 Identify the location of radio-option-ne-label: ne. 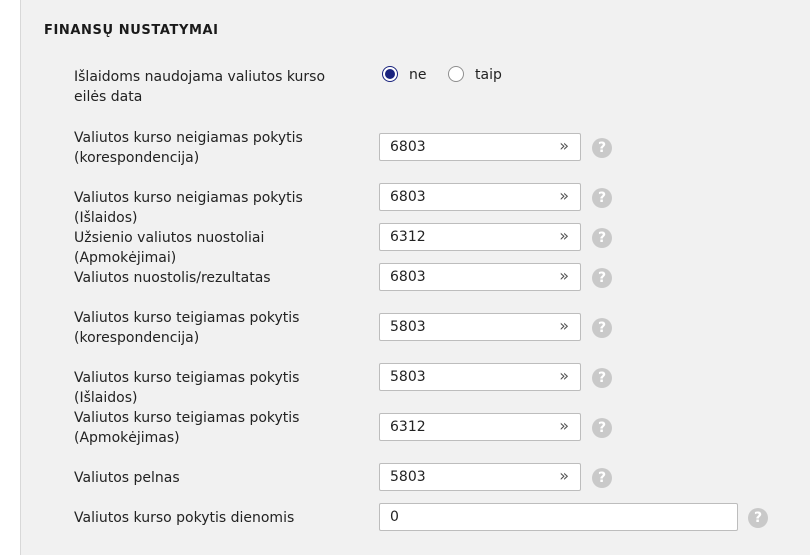
(418, 75).